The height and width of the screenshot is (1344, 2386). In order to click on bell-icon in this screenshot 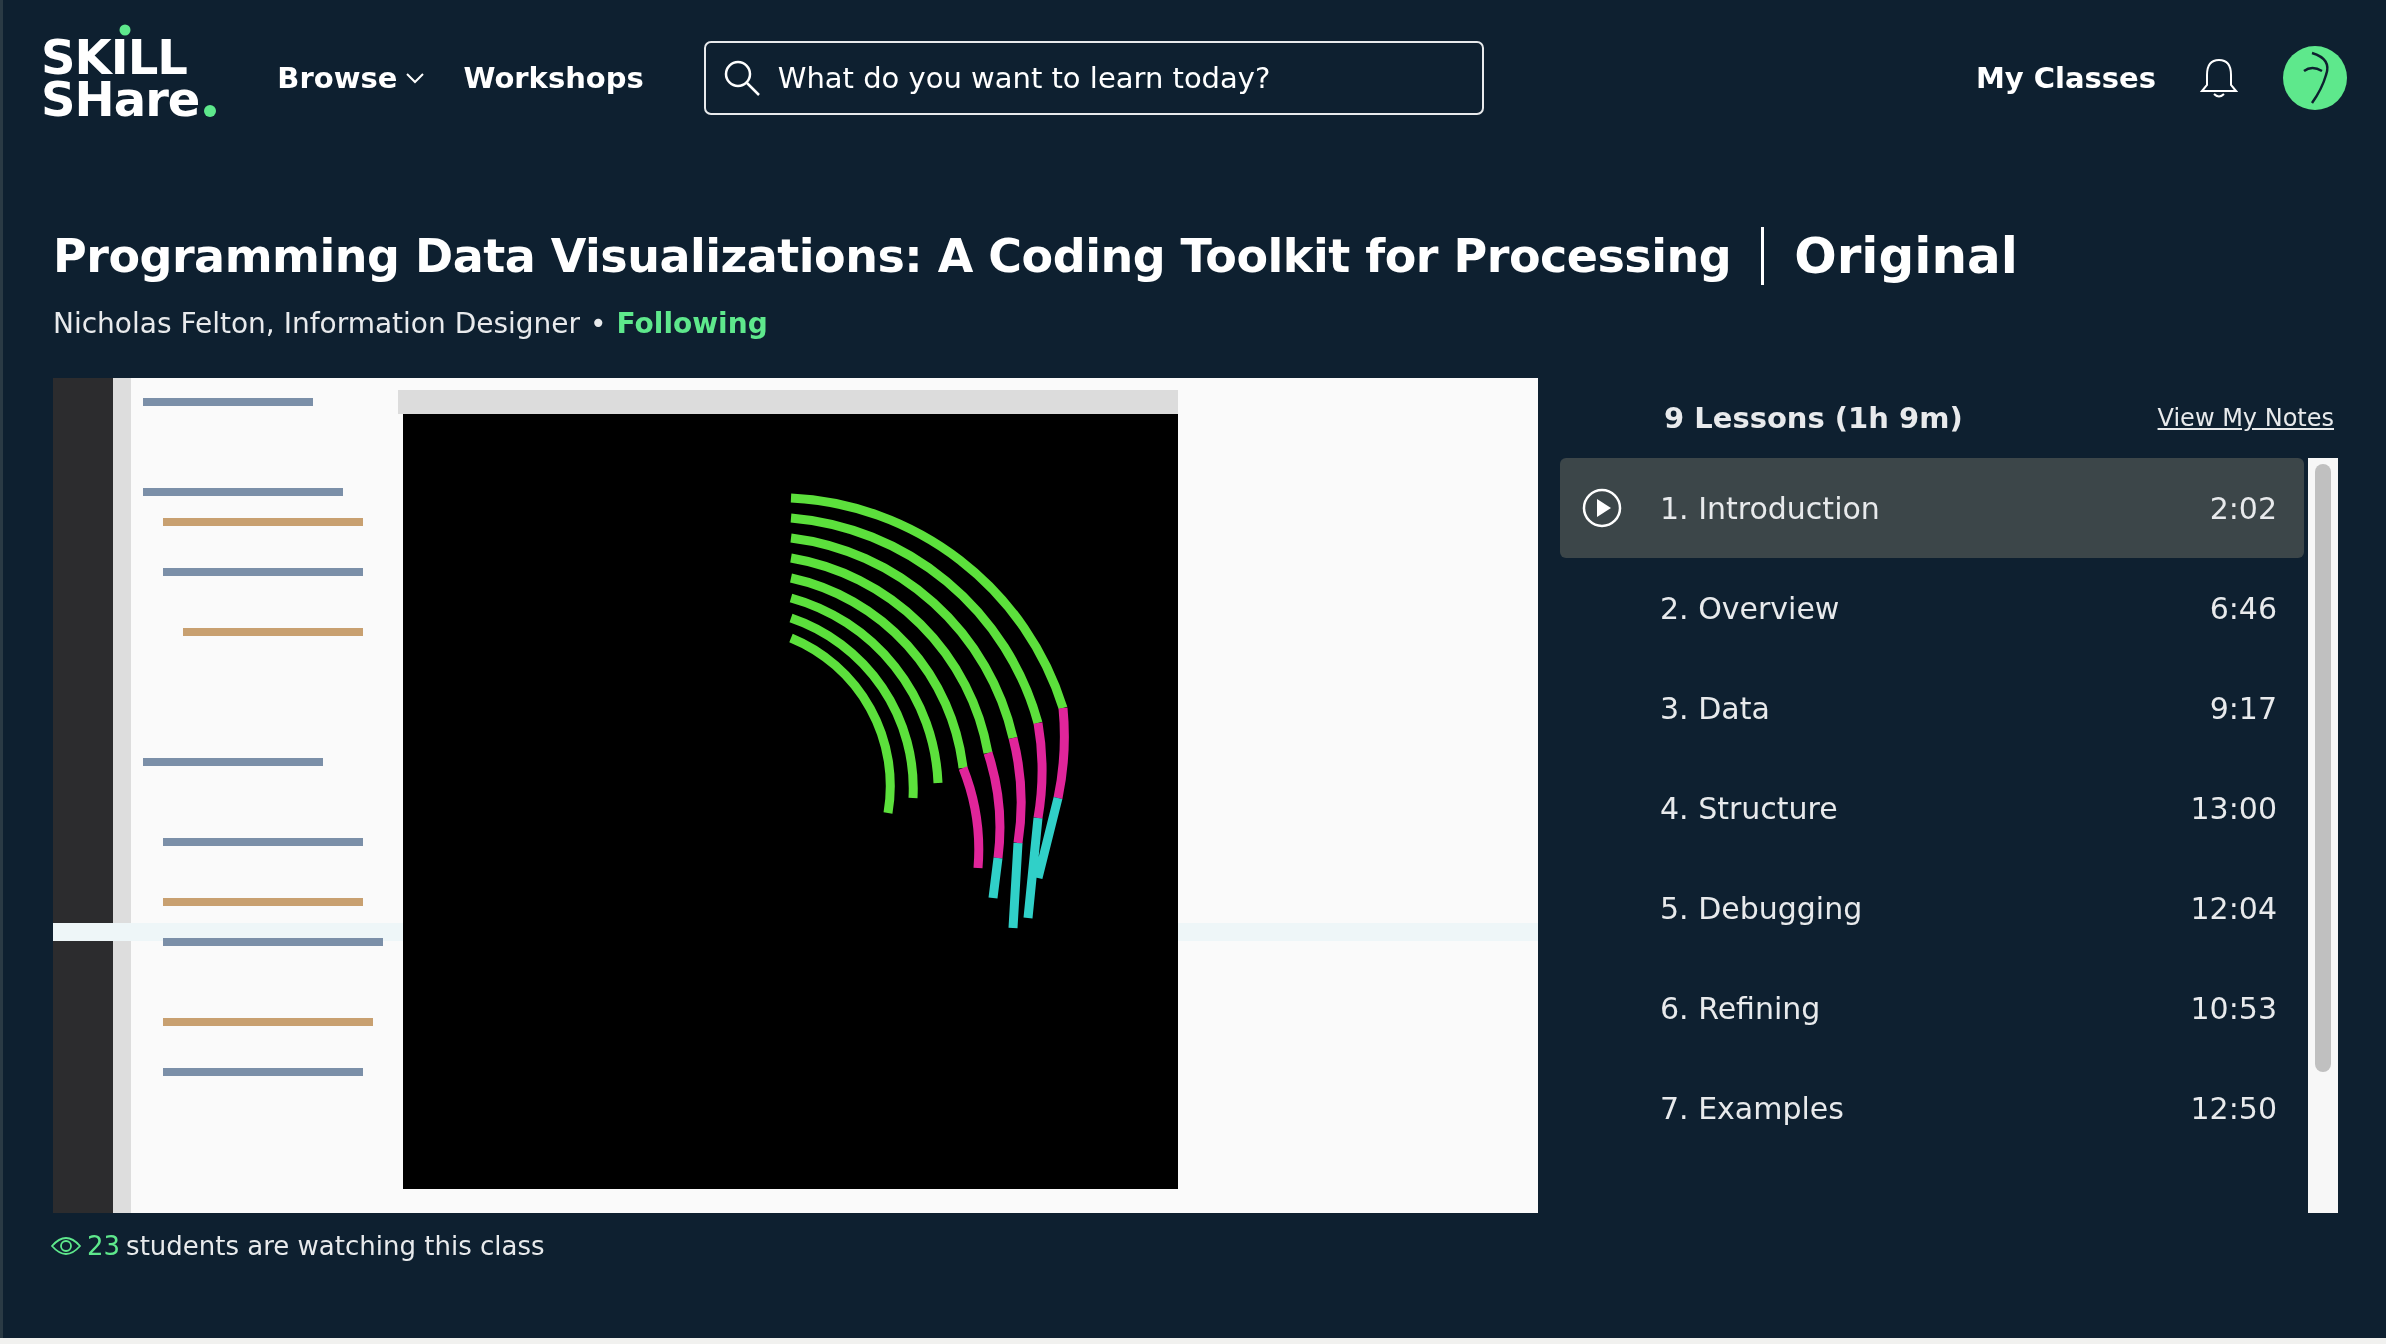, I will do `click(2219, 77)`.